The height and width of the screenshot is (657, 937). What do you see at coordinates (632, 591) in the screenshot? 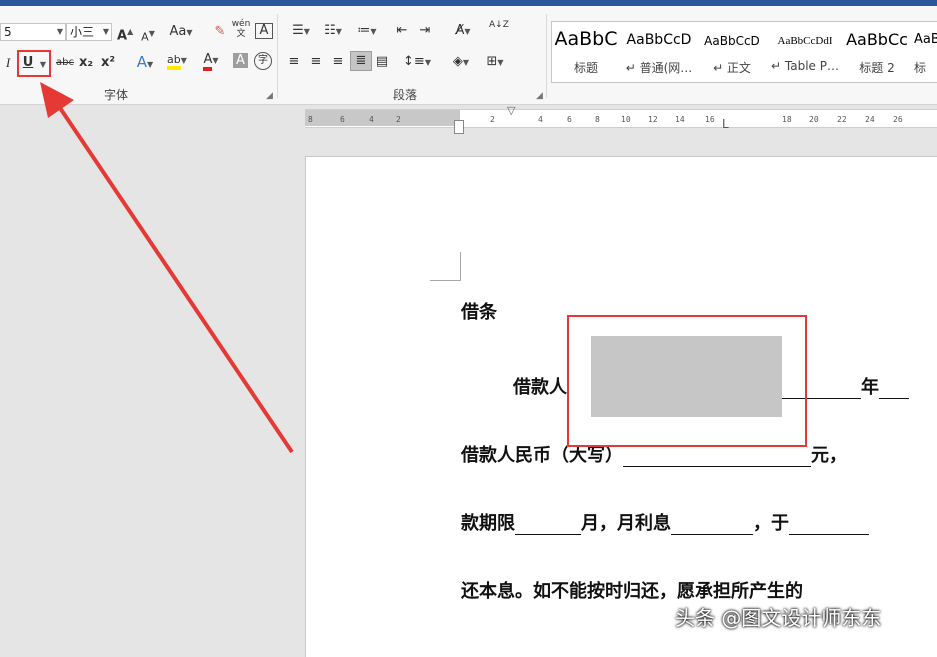
I see `doc-line-4: 还本息。如不能按时归还，愿承担所产生的` at bounding box center [632, 591].